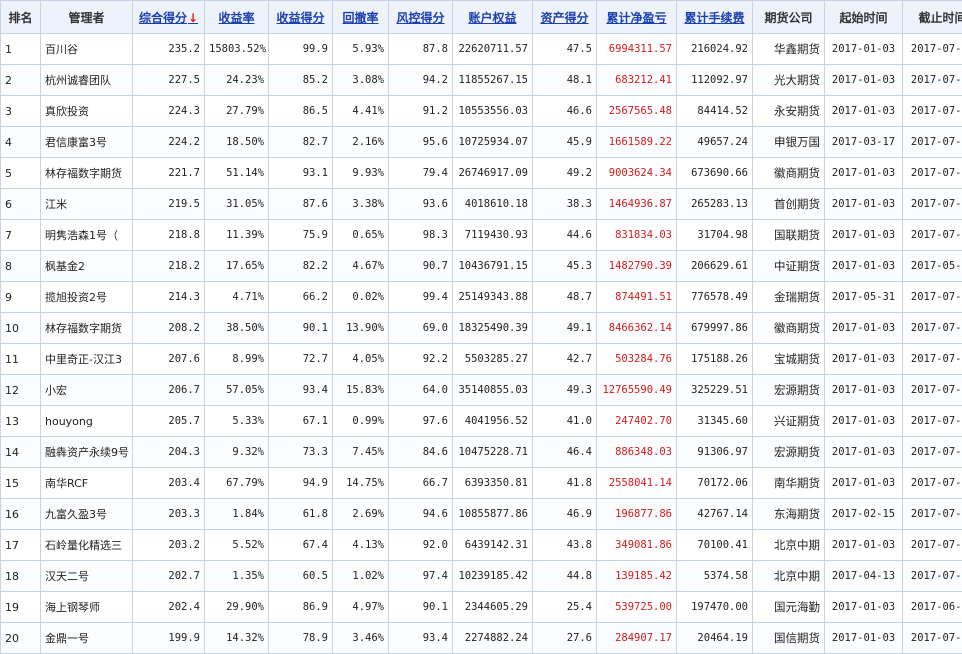 Image resolution: width=962 pixels, height=654 pixels. I want to click on cell-cum-fee: 42767.14, so click(715, 514).